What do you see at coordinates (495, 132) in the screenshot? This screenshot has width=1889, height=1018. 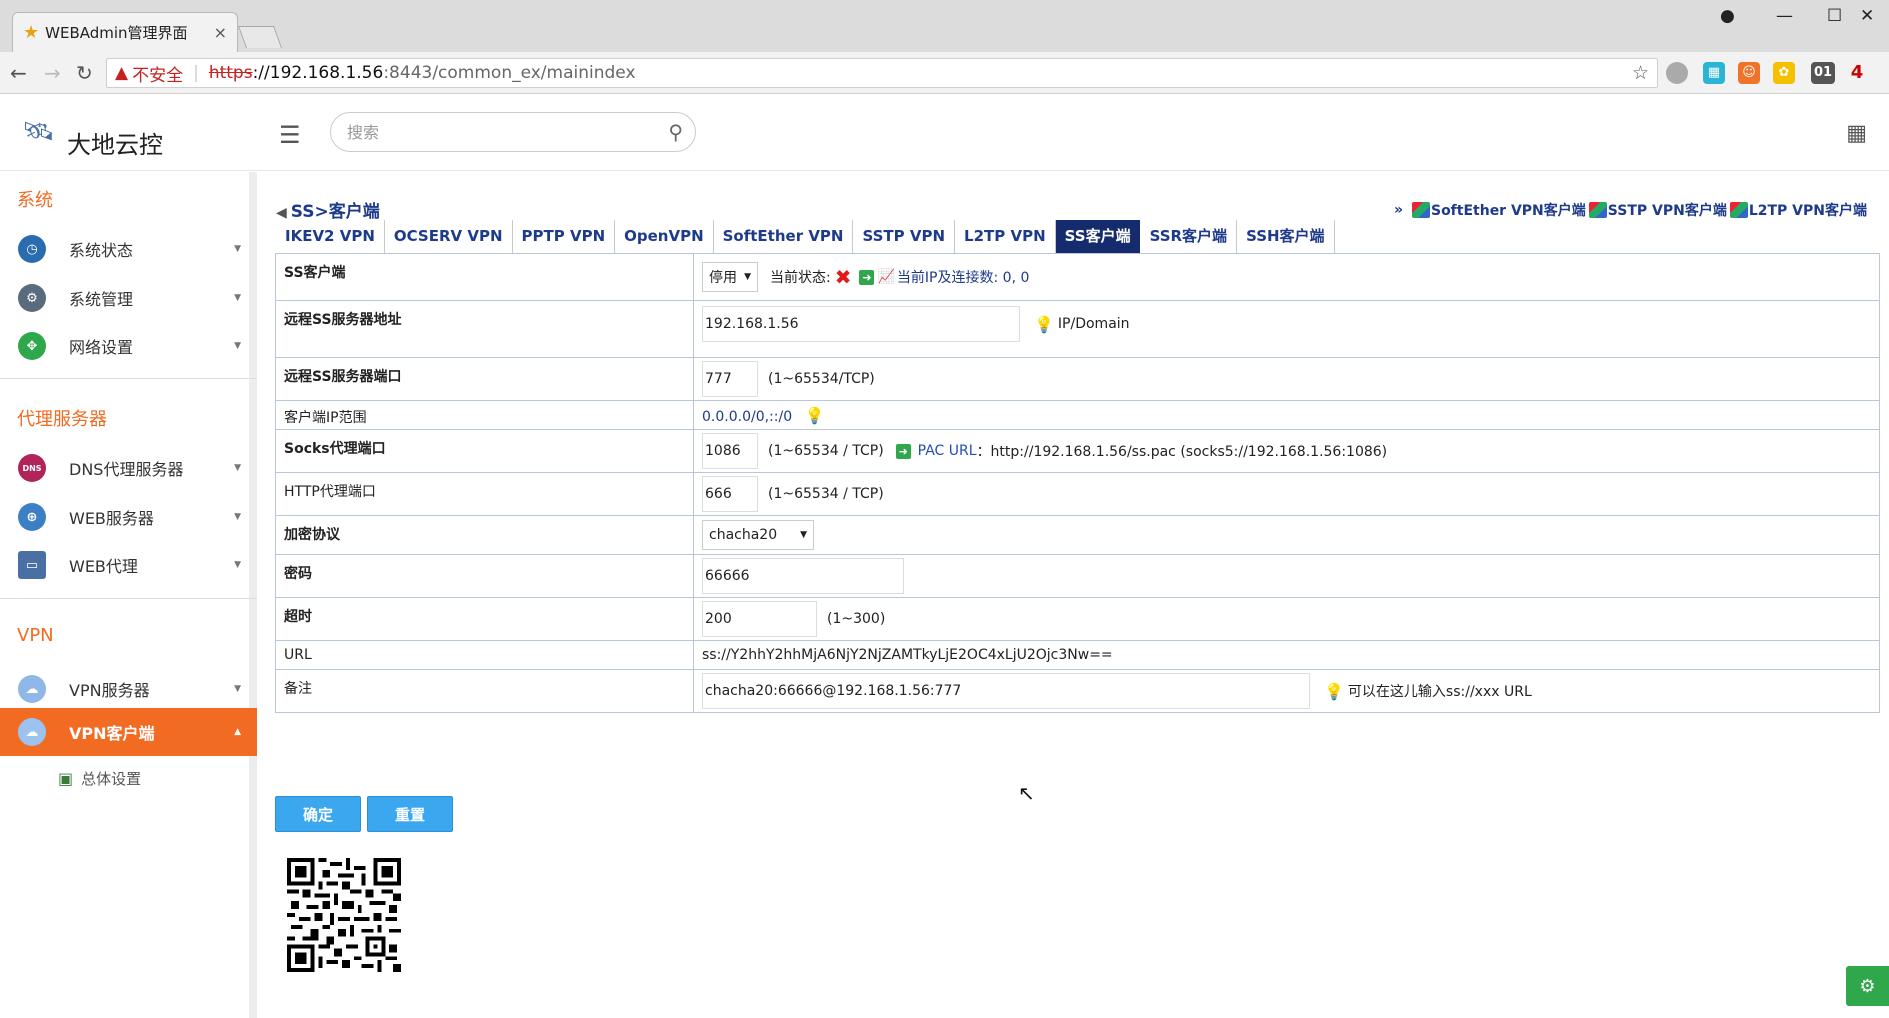 I see `search-input` at bounding box center [495, 132].